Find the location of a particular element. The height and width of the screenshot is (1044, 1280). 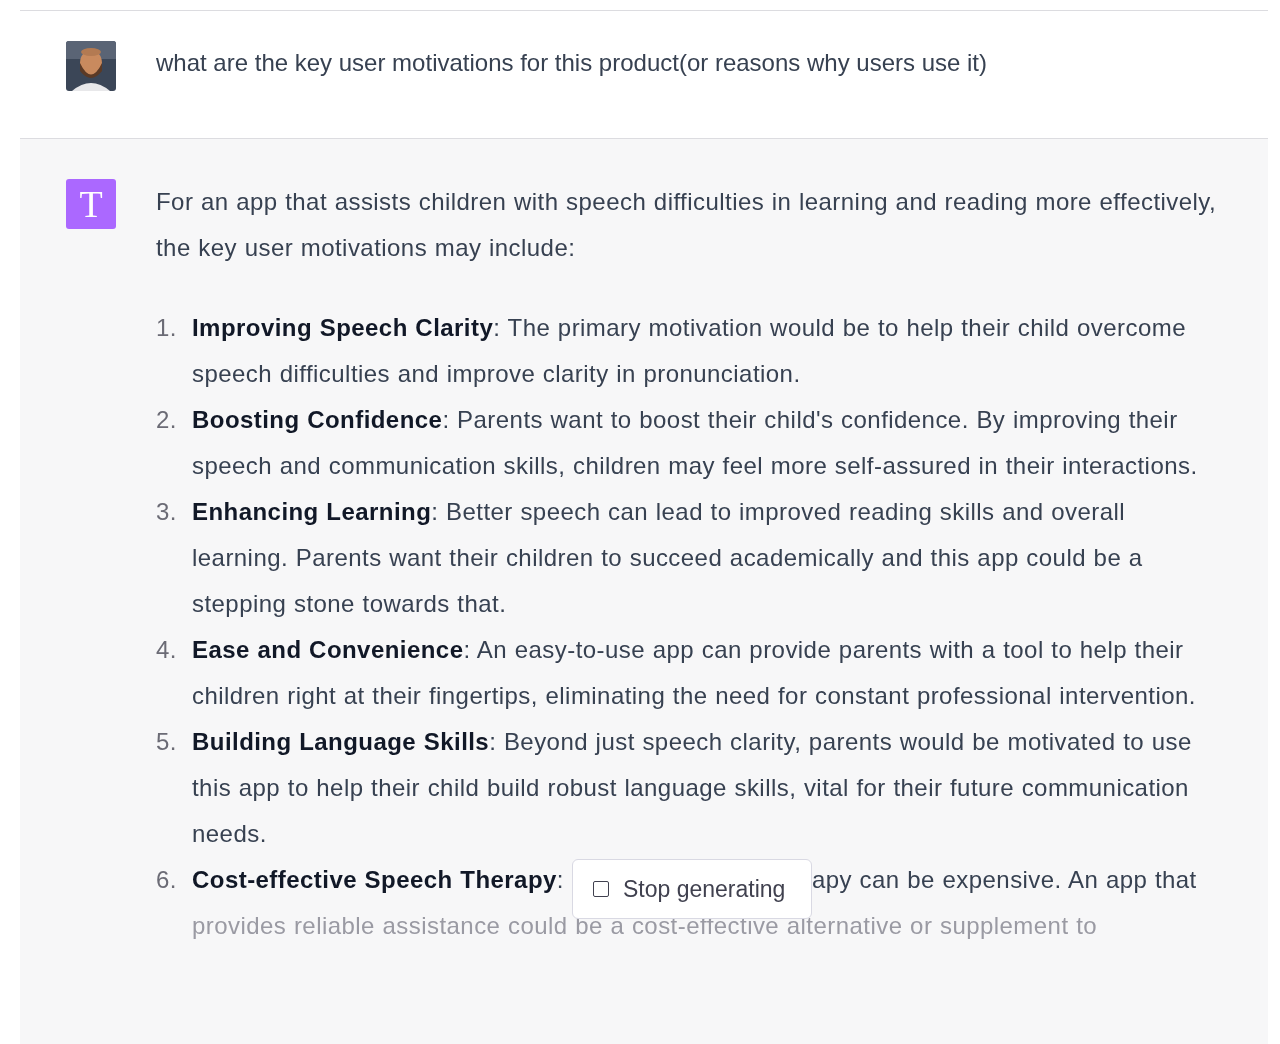

list-item-text: Improving Speech Clarity: The primary motivation would be to help their child overcome speech difficulties and improve clarity in pronunciation. is located at coordinates (689, 351).